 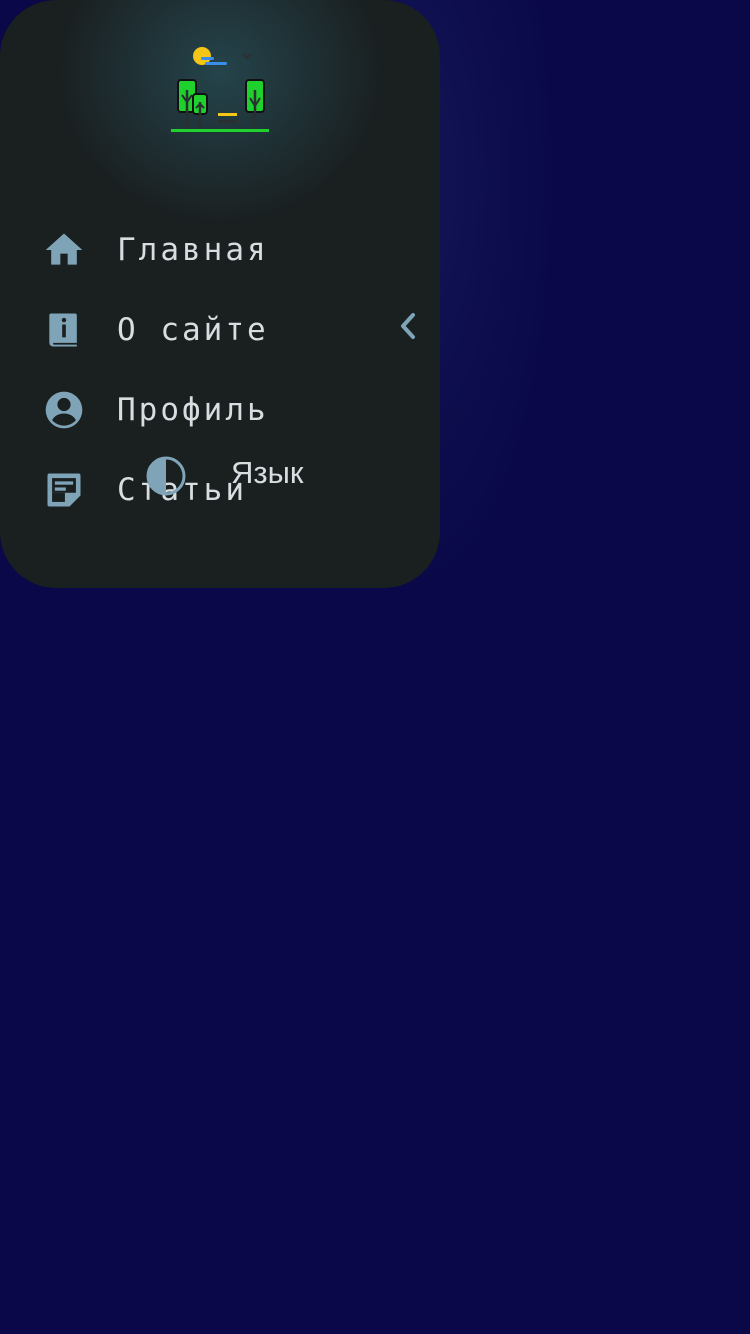 I want to click on chevron-left-icon, so click(x=408, y=326).